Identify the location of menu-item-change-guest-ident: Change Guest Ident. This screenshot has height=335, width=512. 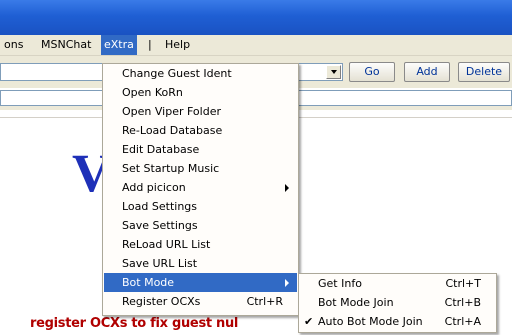
(200, 73).